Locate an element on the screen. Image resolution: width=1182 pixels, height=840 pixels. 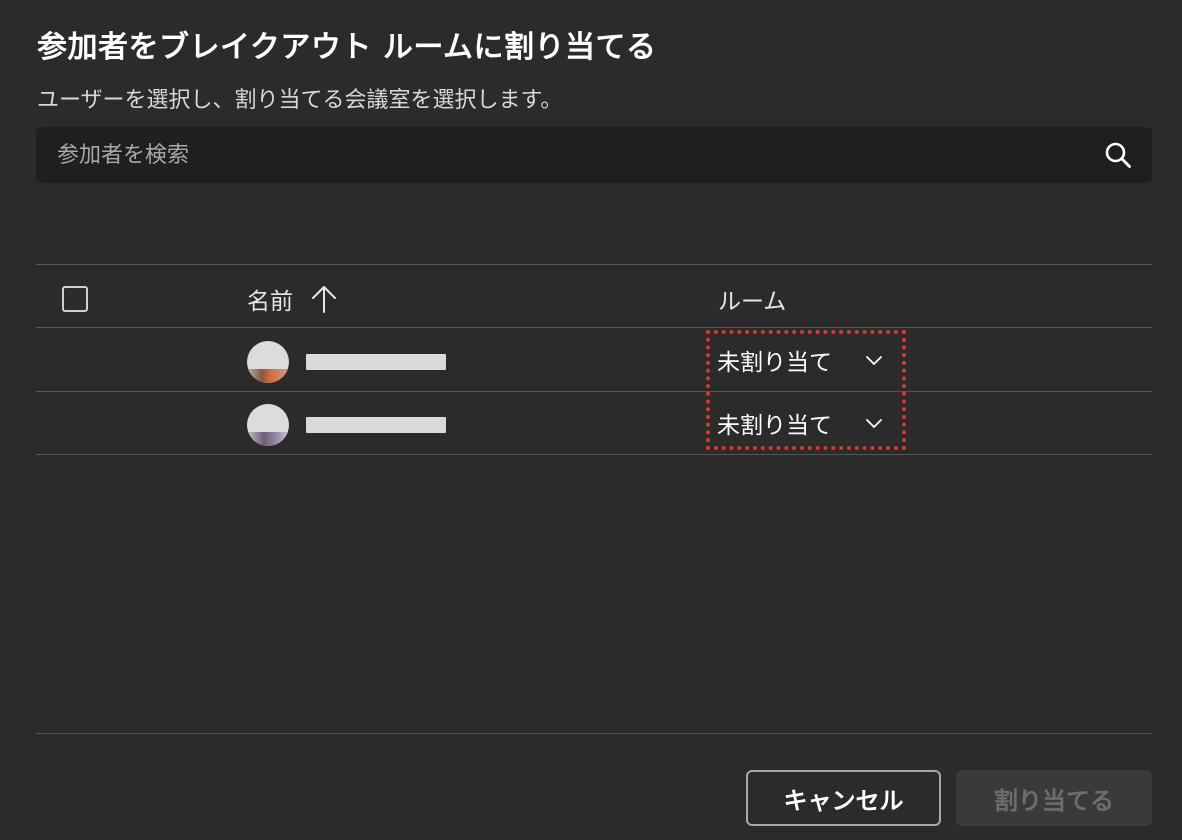
footer-divider is located at coordinates (594, 733).